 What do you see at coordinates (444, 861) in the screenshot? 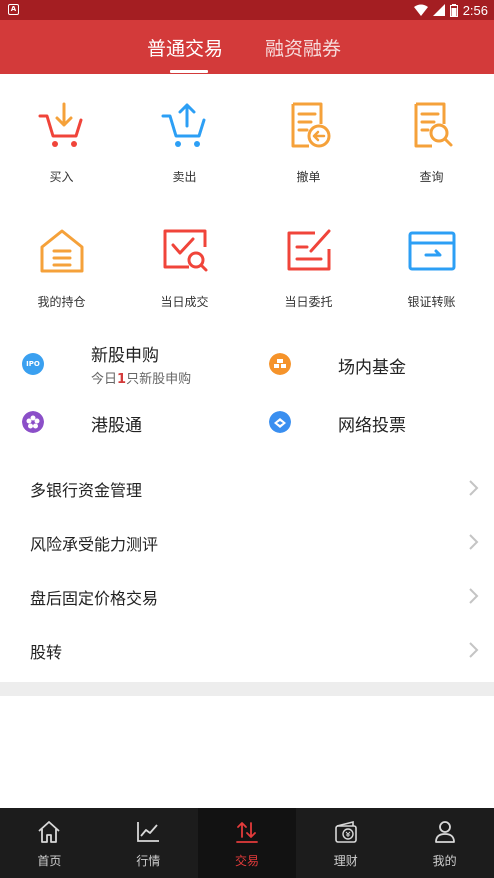
I see `tab-mine-label: 我的` at bounding box center [444, 861].